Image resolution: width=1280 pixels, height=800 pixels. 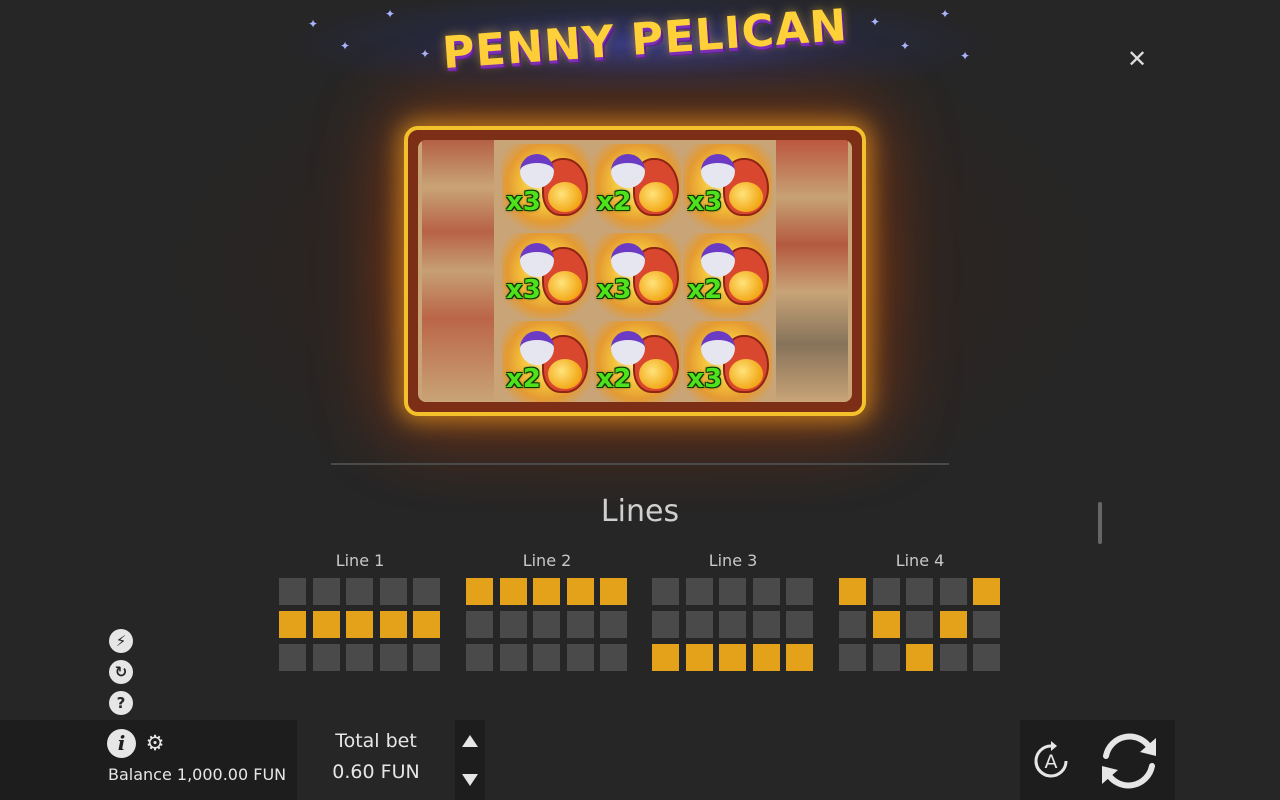 What do you see at coordinates (360, 560) in the screenshot?
I see `payline-label: Line 1` at bounding box center [360, 560].